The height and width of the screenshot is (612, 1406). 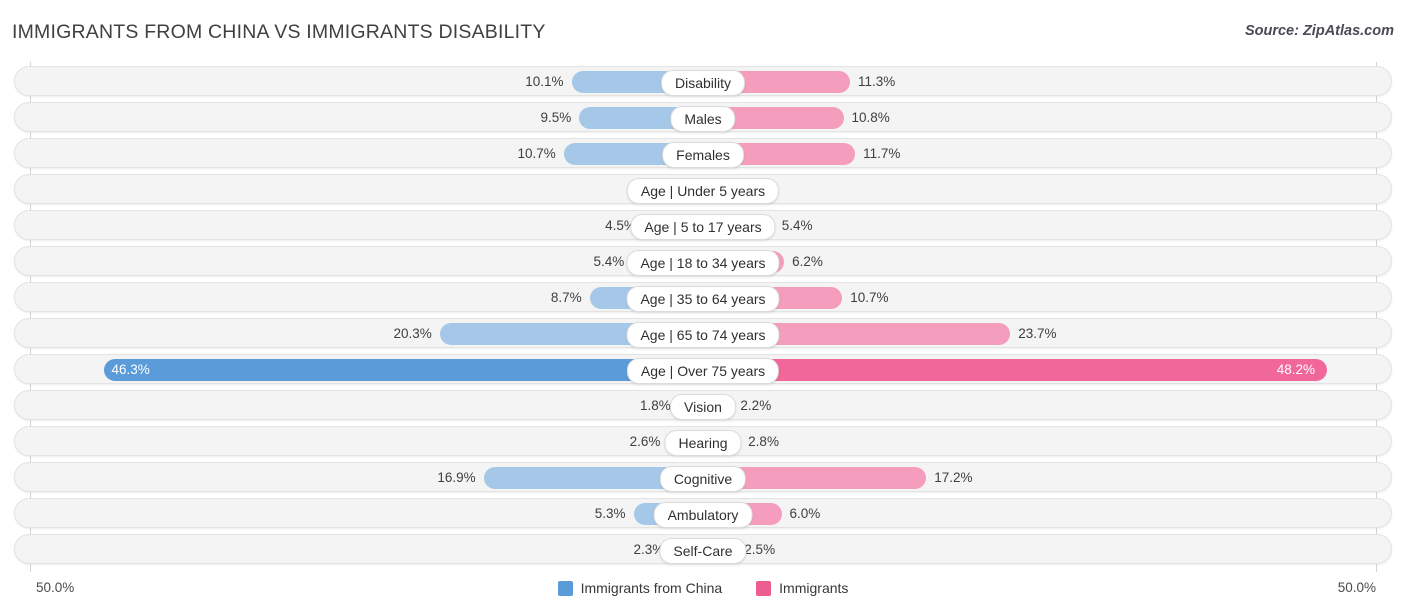 I want to click on row-category-label: Ambulatory, so click(x=703, y=515).